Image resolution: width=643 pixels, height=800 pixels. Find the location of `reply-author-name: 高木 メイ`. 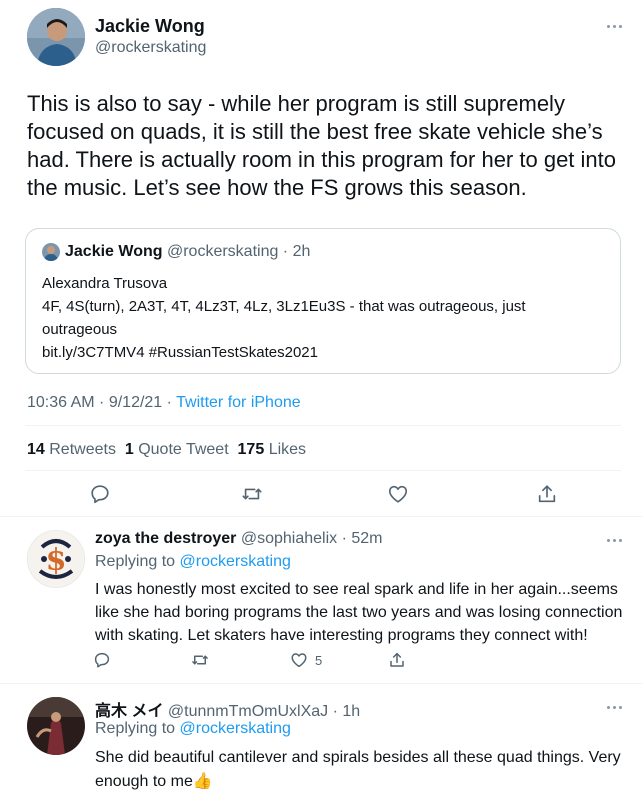

reply-author-name: 高木 メイ is located at coordinates (129, 711).